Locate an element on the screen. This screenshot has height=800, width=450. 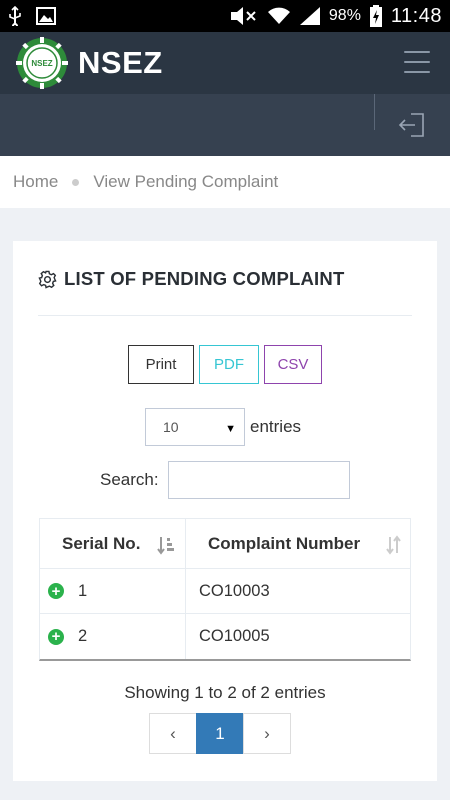
mute-icon is located at coordinates (243, 16).